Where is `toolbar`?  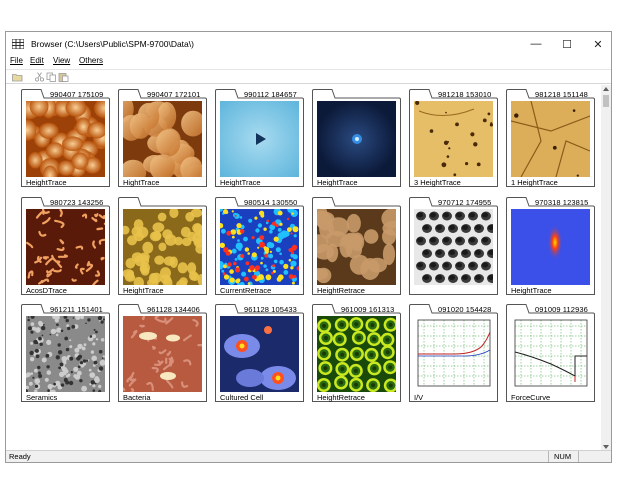
toolbar is located at coordinates (308, 76).